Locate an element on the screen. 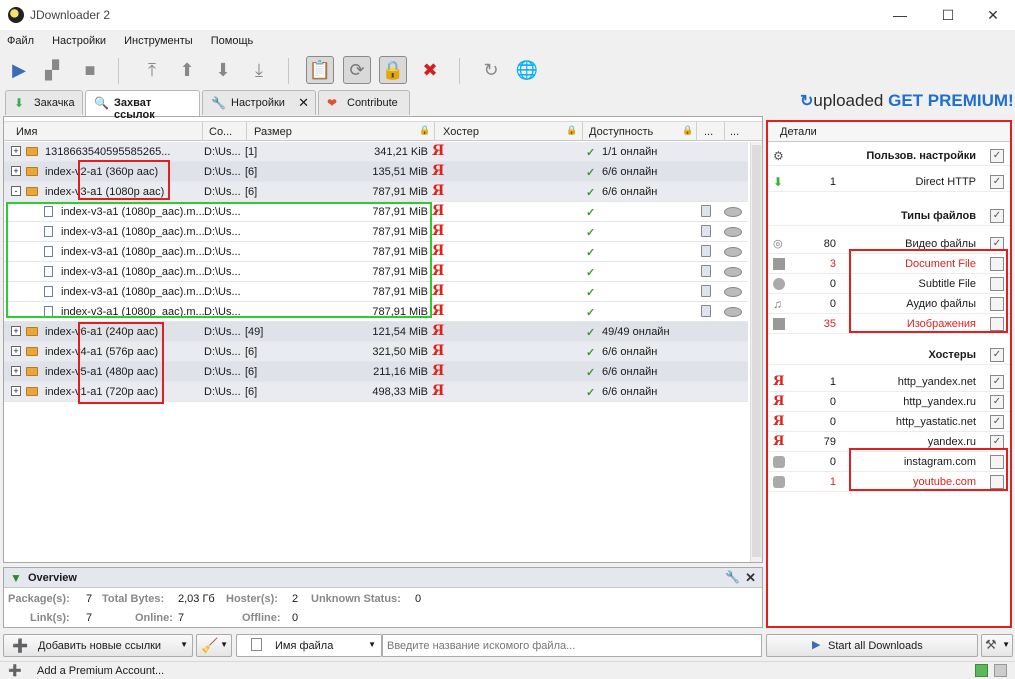 The width and height of the screenshot is (1015, 679). dropdown-arrow-icon: ▼ is located at coordinates (184, 644).